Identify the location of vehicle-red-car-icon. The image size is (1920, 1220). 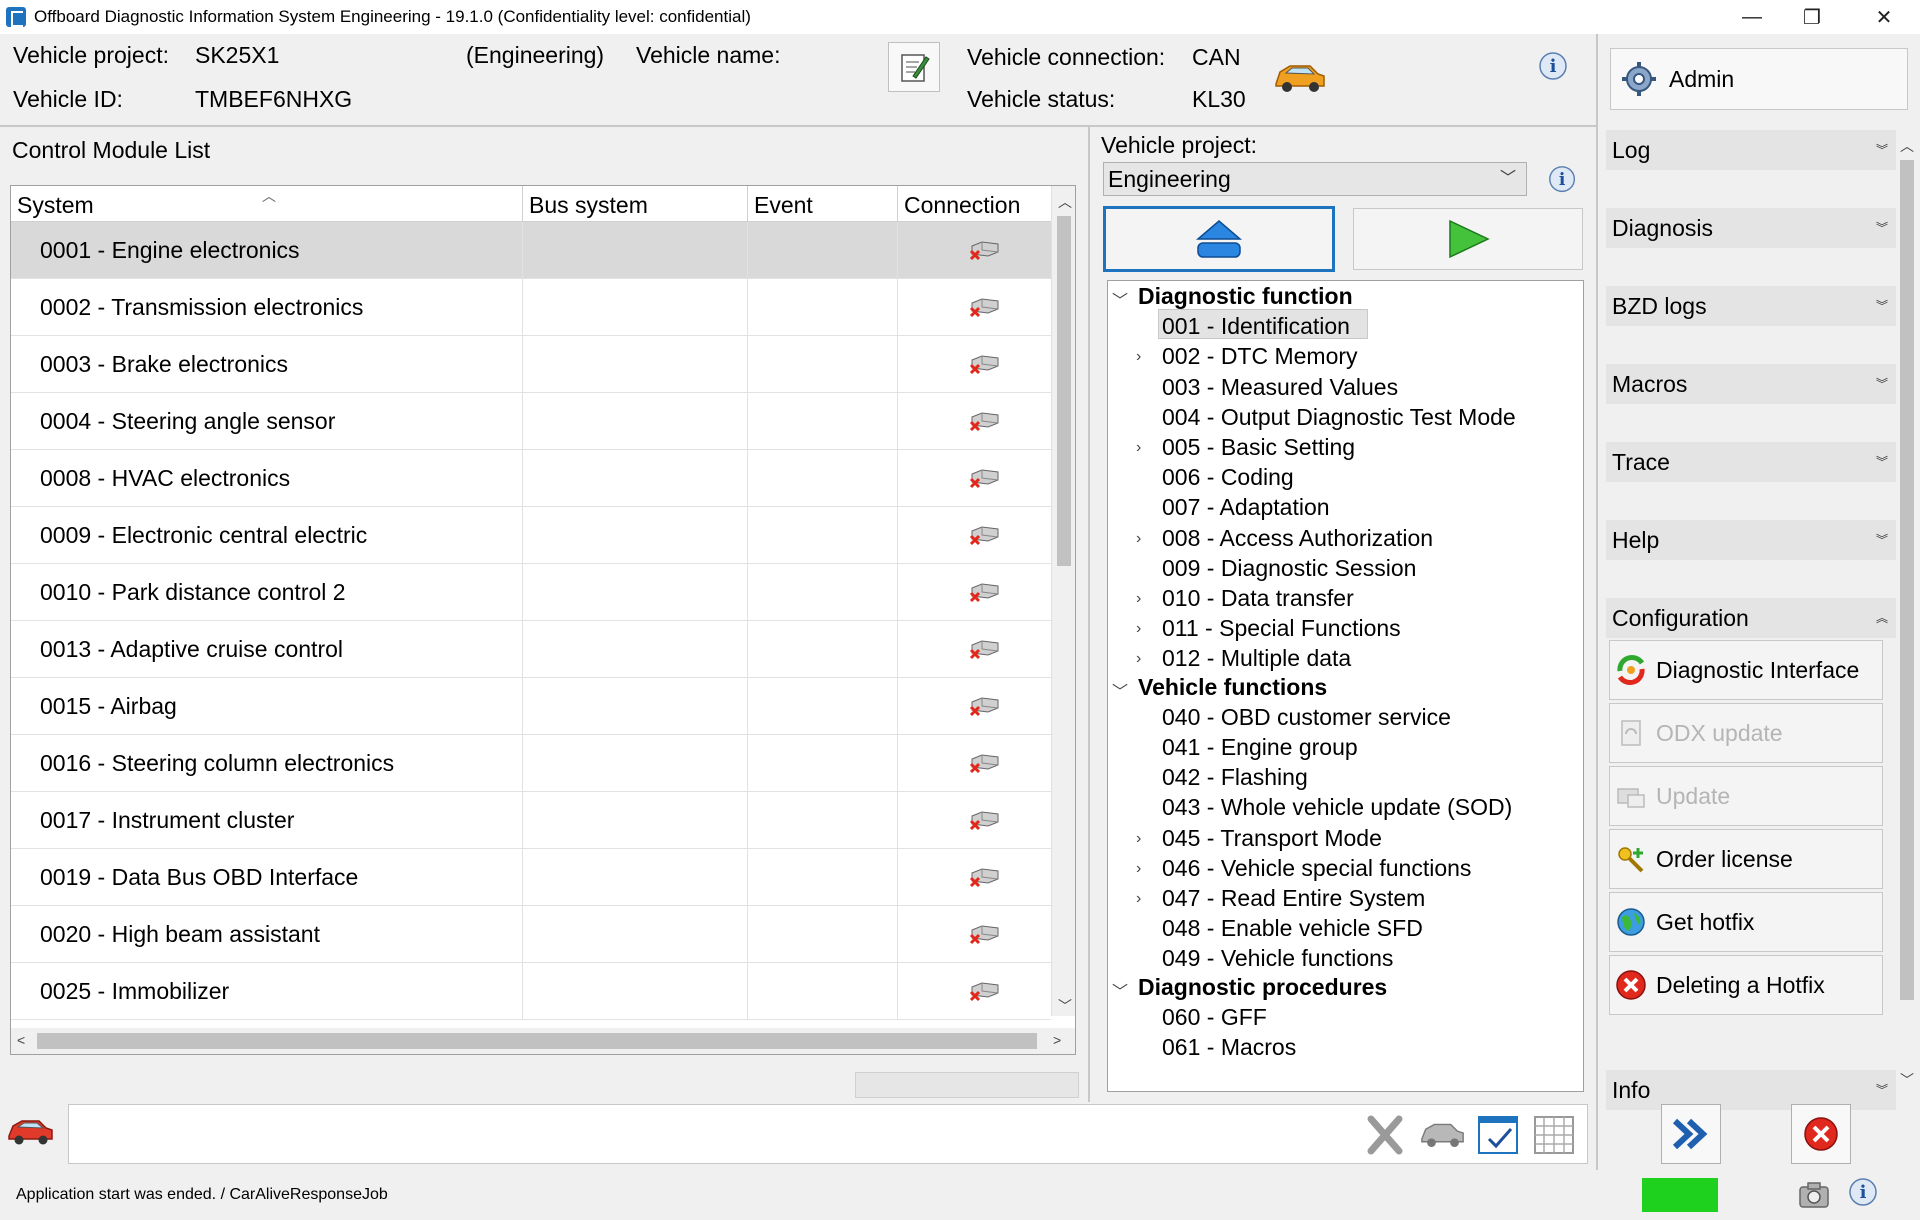
(31, 1132).